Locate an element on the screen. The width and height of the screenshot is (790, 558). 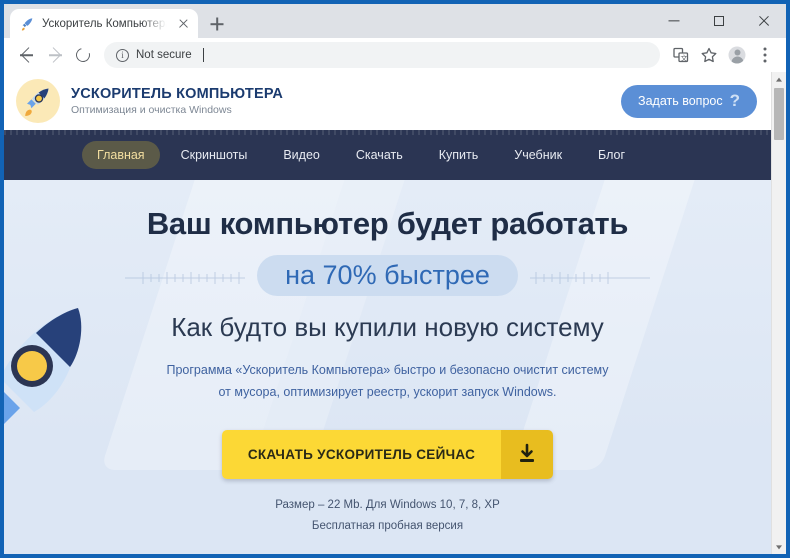
nav-item-skachat: Скачать is located at coordinates (379, 155).